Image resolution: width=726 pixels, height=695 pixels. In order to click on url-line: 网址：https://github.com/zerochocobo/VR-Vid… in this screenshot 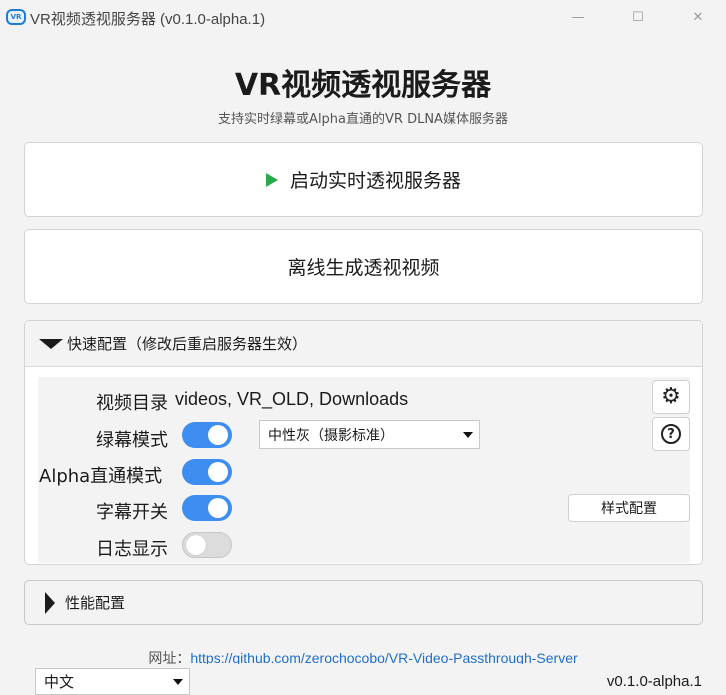, I will do `click(363, 656)`.